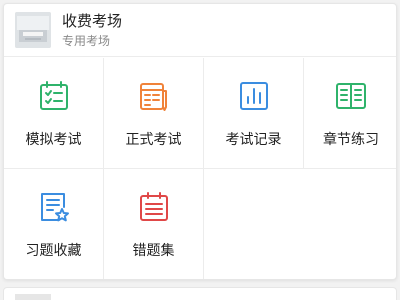 This screenshot has height=300, width=400. I want to click on wrong-questions-button: 错题集, so click(154, 224).